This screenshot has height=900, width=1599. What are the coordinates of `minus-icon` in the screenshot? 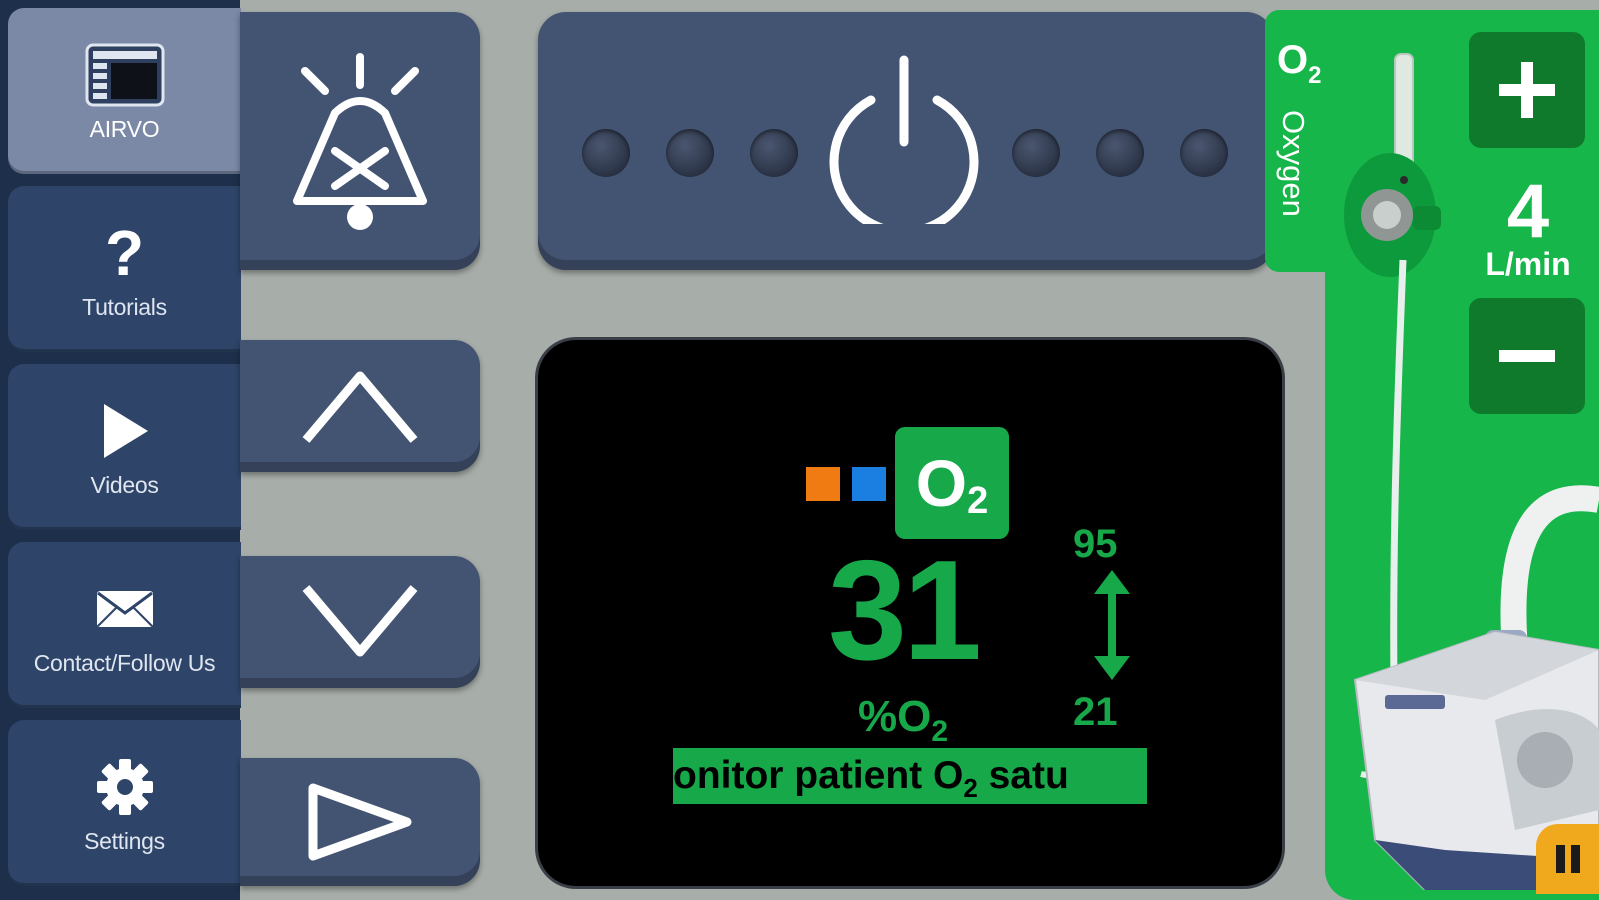 It's located at (1527, 356).